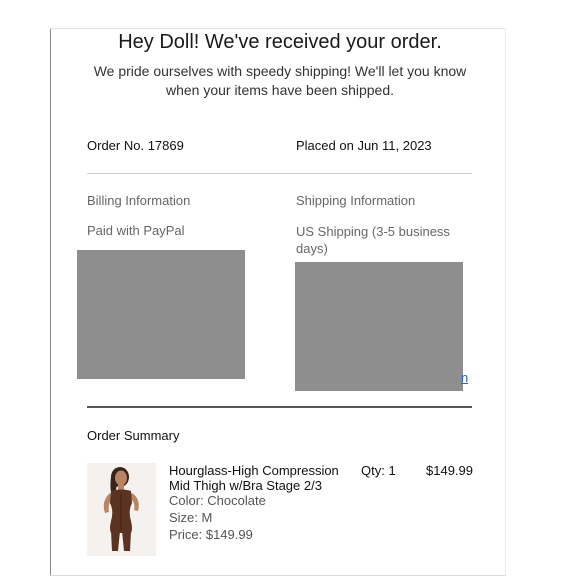 Image resolution: width=580 pixels, height=580 pixels. I want to click on summary-divider, so click(279, 407).